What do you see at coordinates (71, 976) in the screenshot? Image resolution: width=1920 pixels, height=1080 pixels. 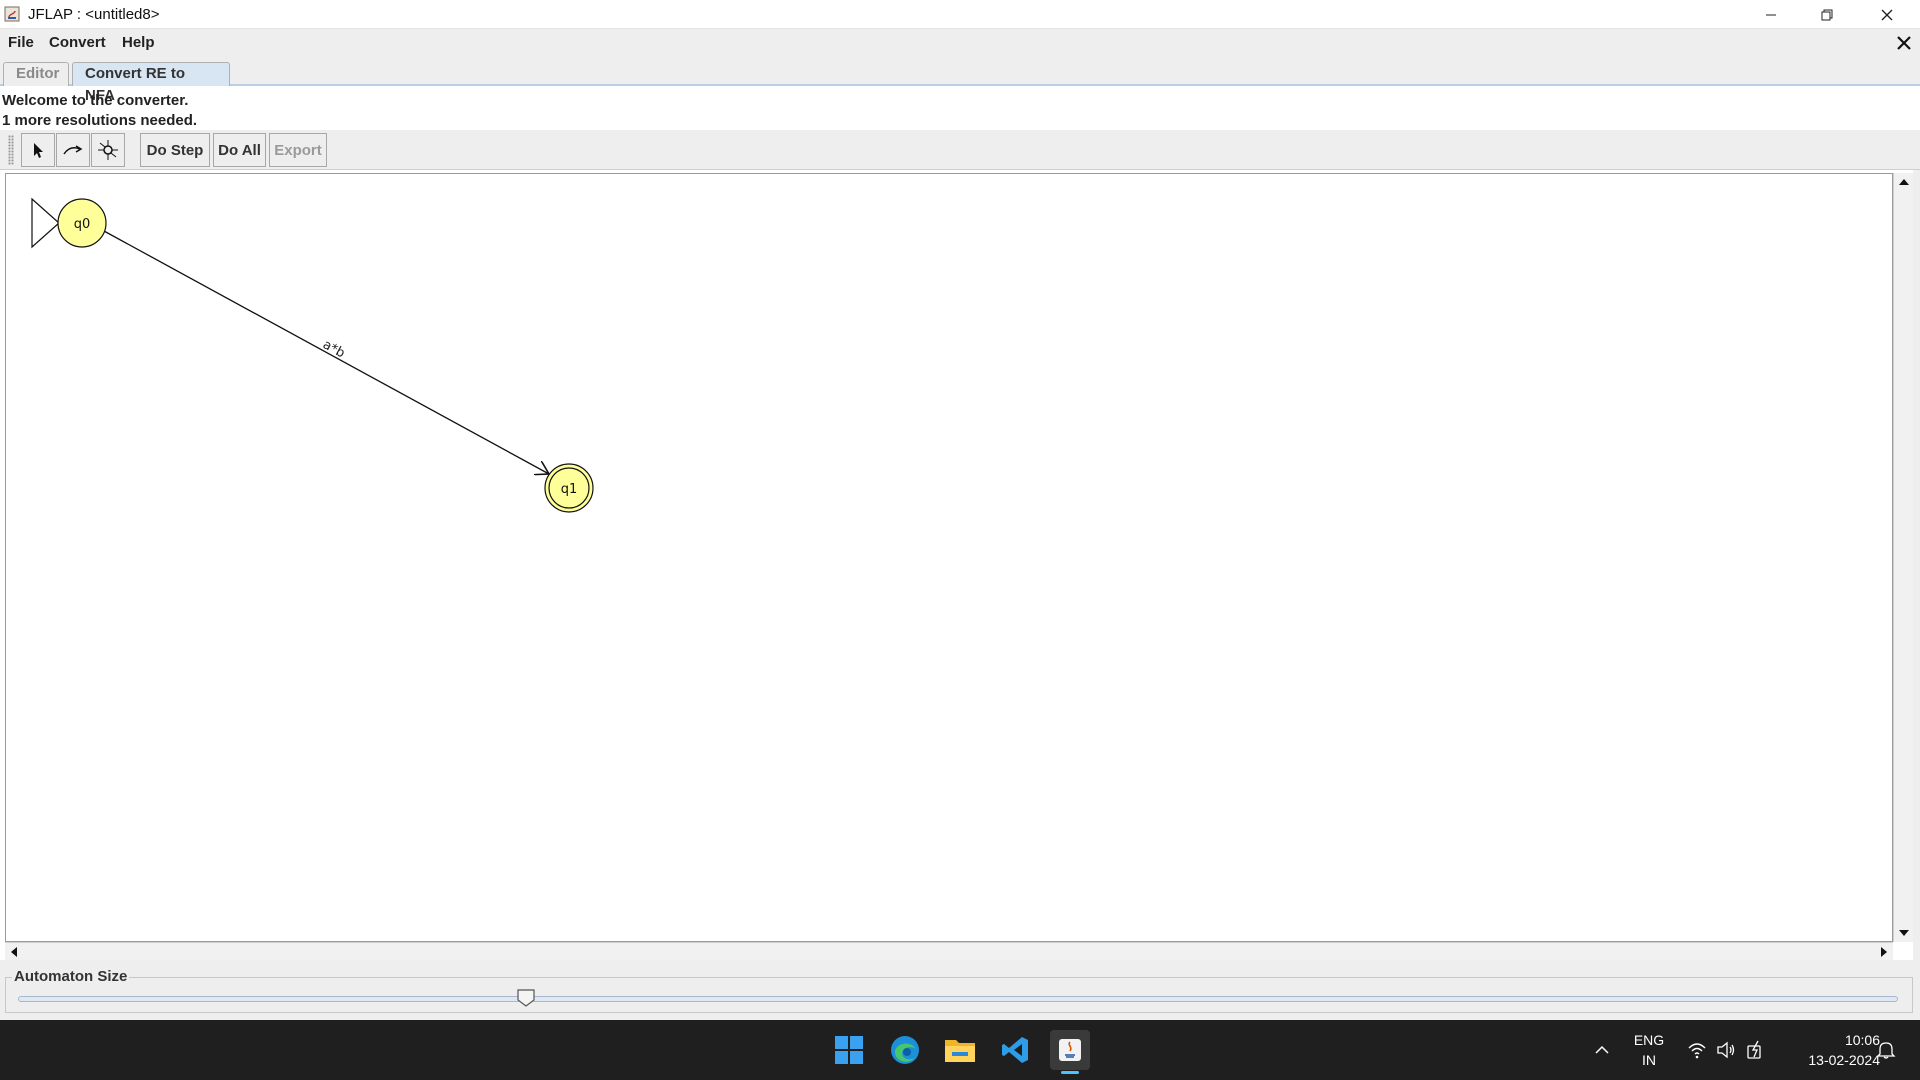 I see `automaton-size-label: Automaton Size` at bounding box center [71, 976].